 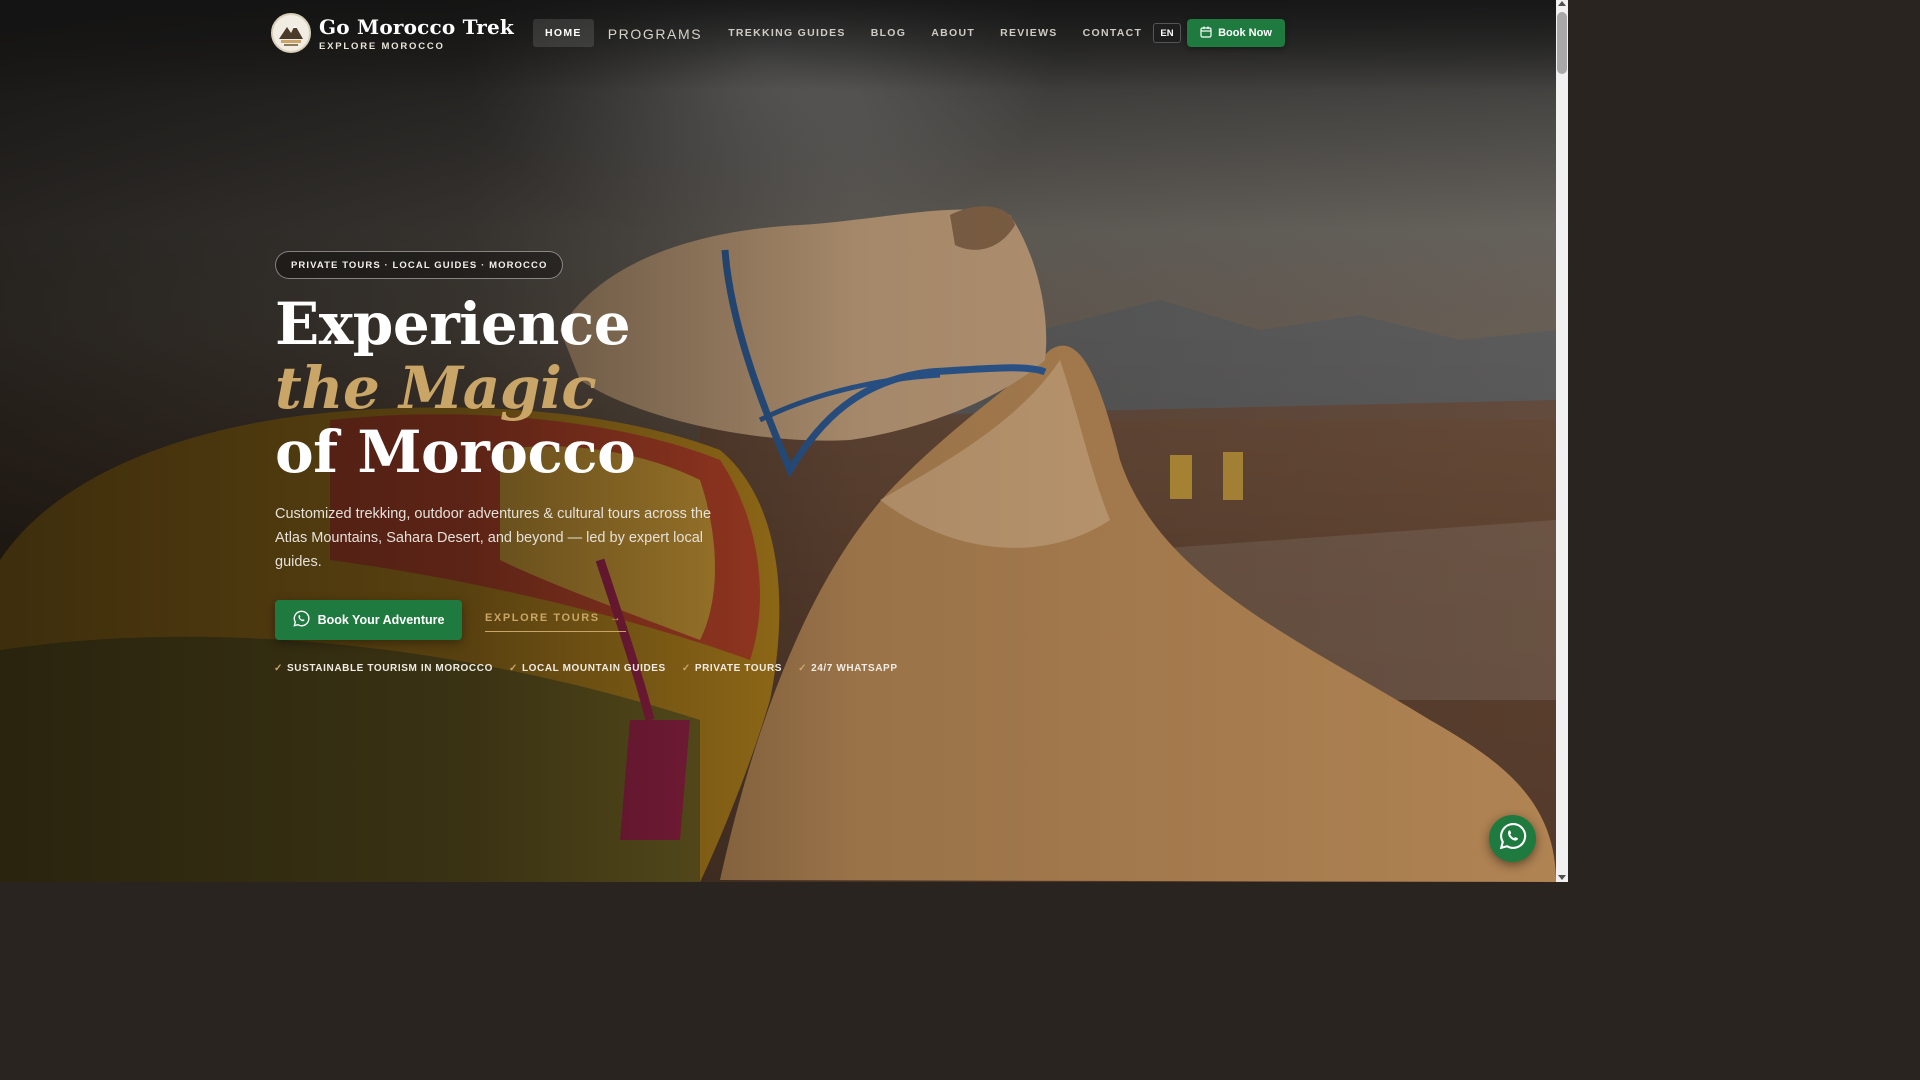 I want to click on whatsapp-float-button, so click(x=1512, y=838).